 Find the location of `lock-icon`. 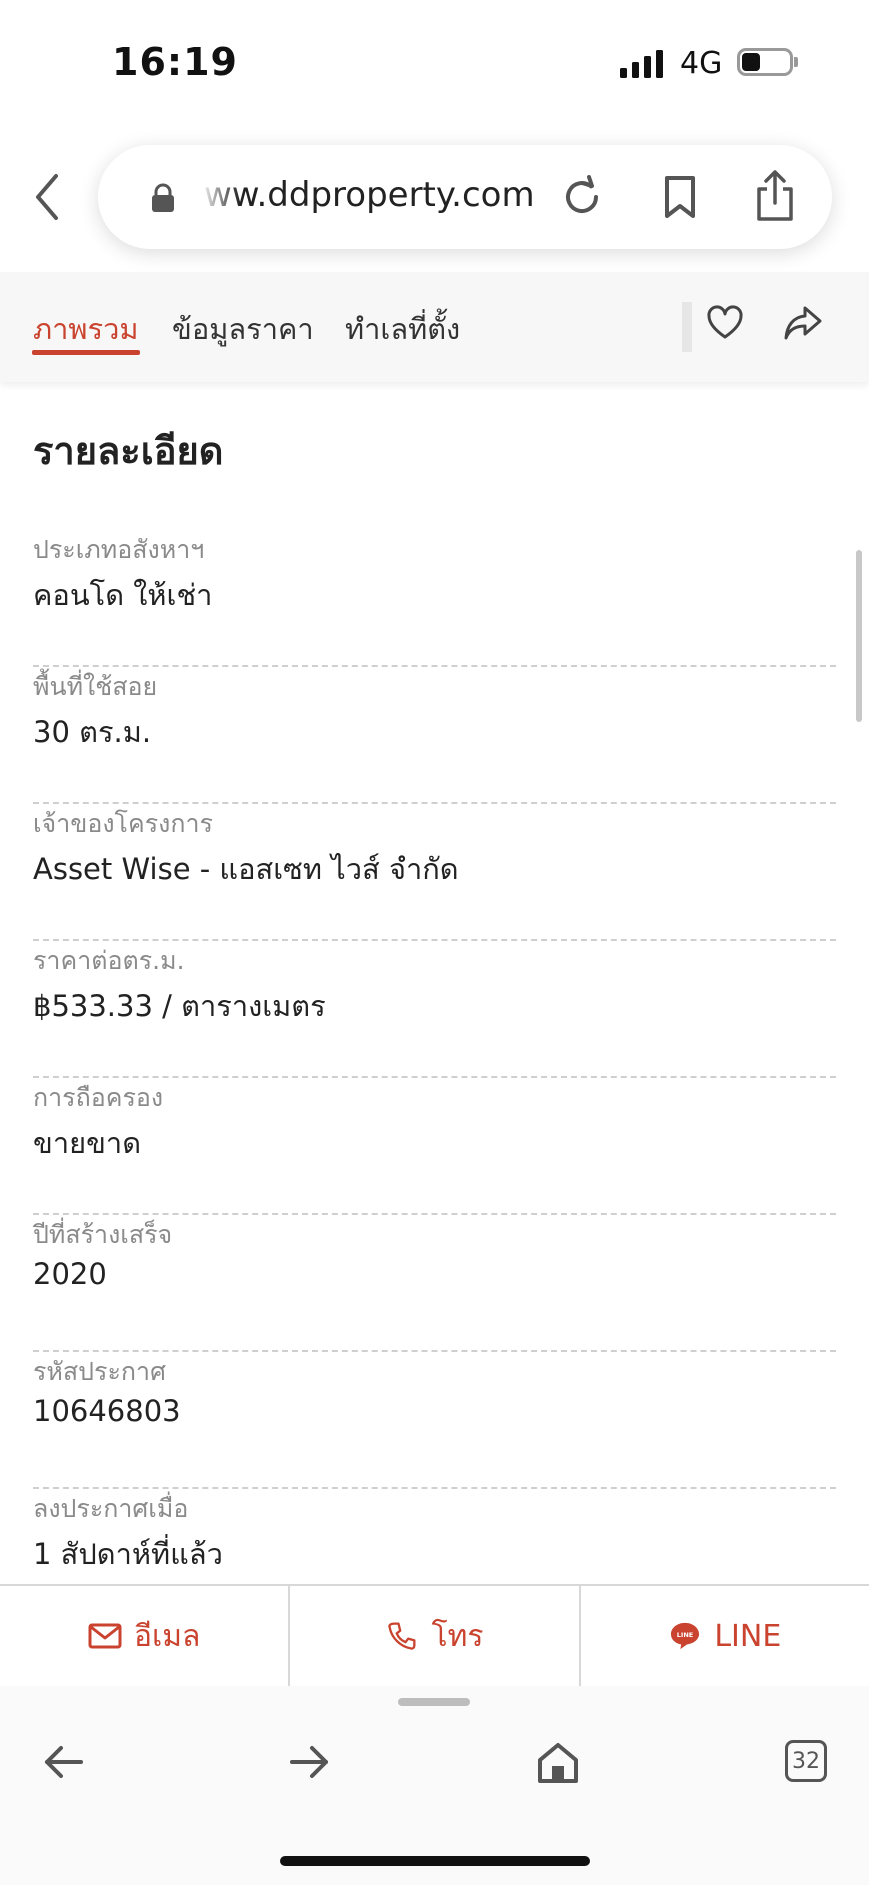

lock-icon is located at coordinates (163, 197).